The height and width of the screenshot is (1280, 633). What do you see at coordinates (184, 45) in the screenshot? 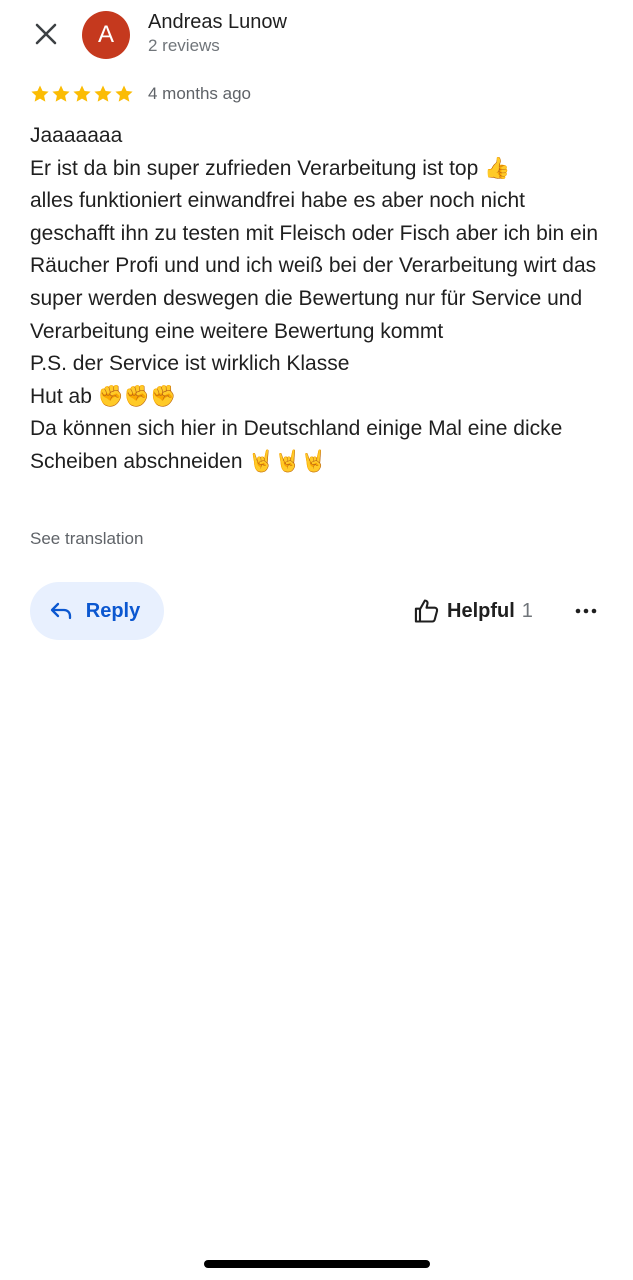
I see `author-review-count: 2 reviews` at bounding box center [184, 45].